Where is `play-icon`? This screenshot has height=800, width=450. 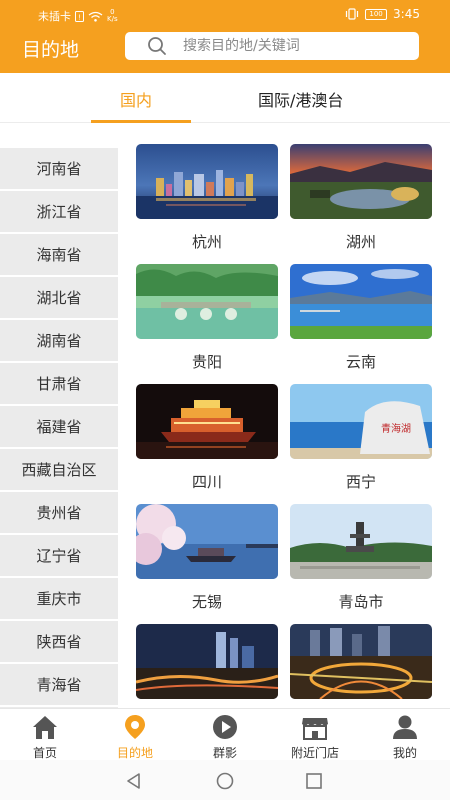
play-icon is located at coordinates (225, 727).